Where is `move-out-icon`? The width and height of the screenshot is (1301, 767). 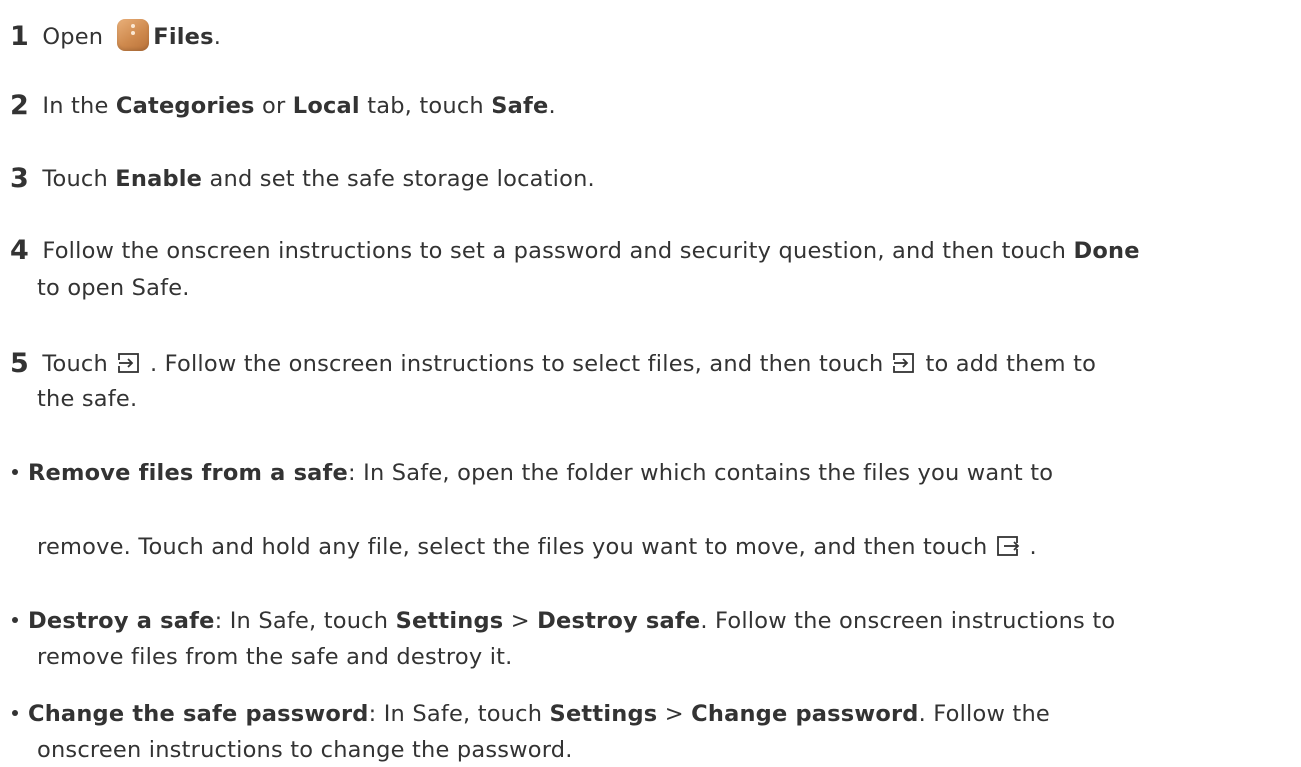
move-out-icon is located at coordinates (1008, 546).